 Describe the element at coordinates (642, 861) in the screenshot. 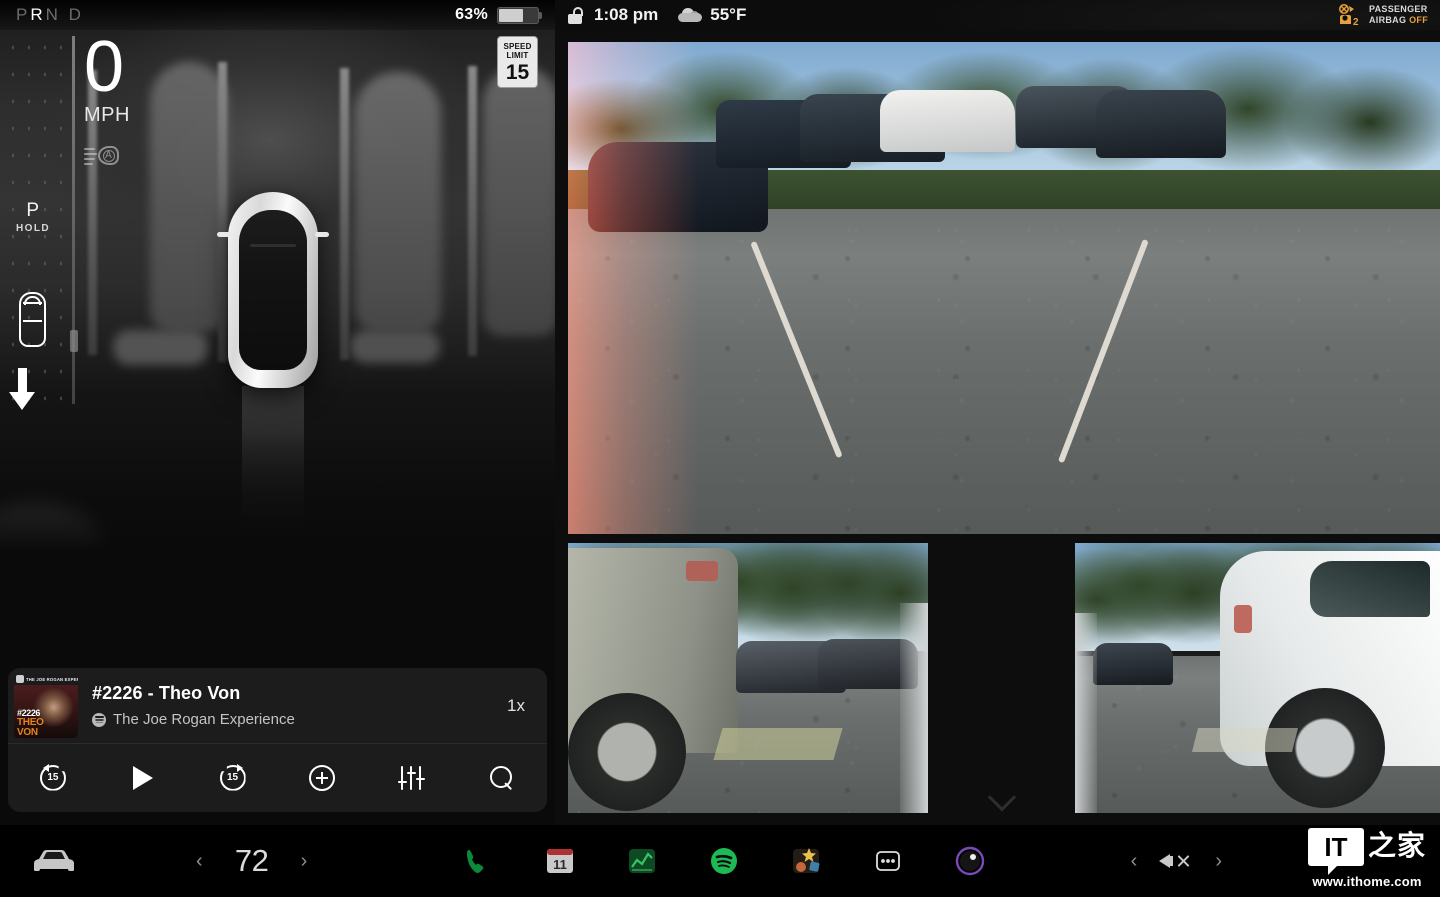

I see `app-energy` at that location.